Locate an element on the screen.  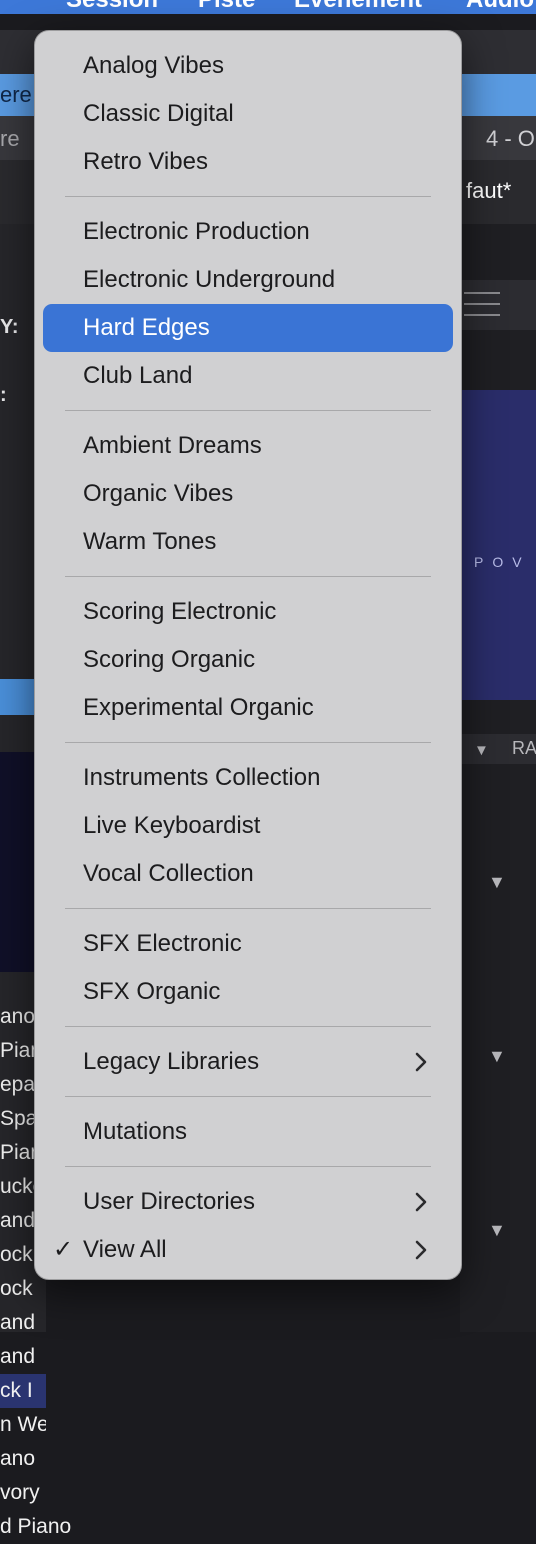
menu-item-scoring-organic: Scoring Organic is located at coordinates (248, 660).